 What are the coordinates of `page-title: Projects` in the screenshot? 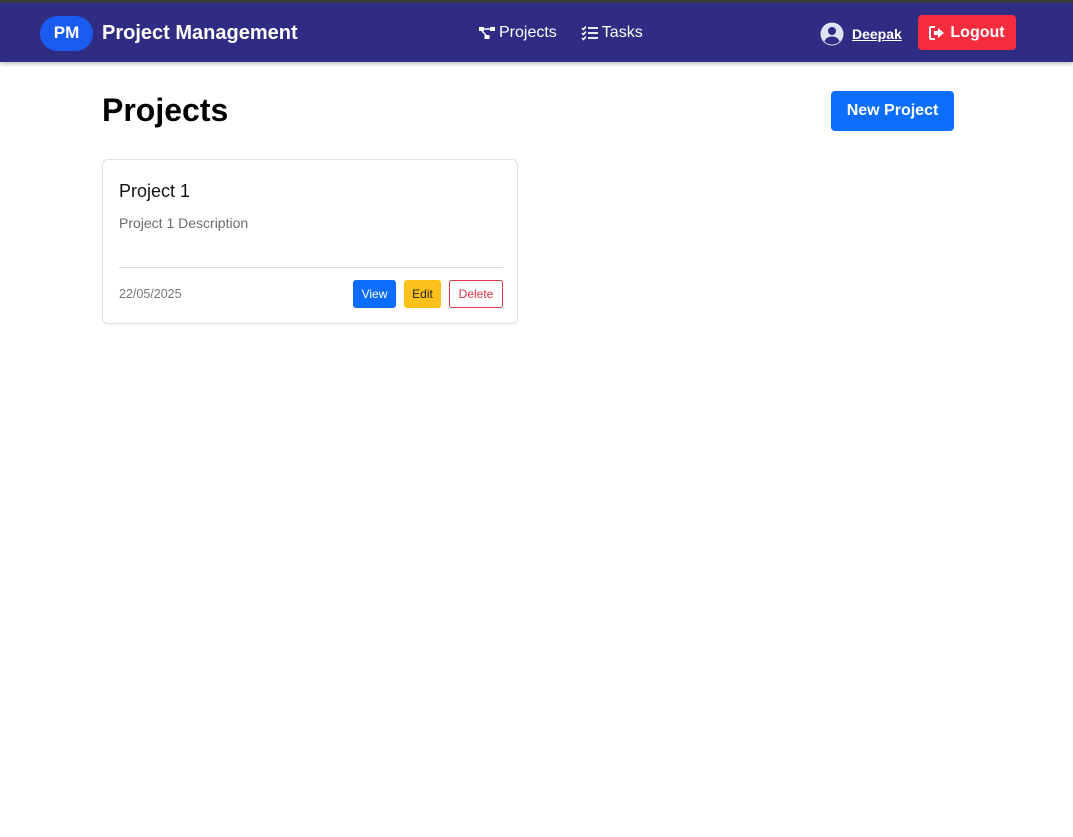 It's located at (165, 110).